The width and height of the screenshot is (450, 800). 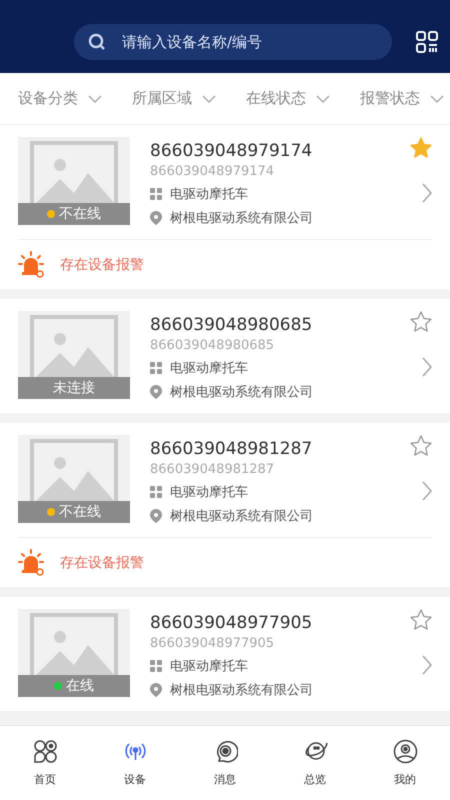 What do you see at coordinates (231, 449) in the screenshot?
I see `device-name: 866039048981287` at bounding box center [231, 449].